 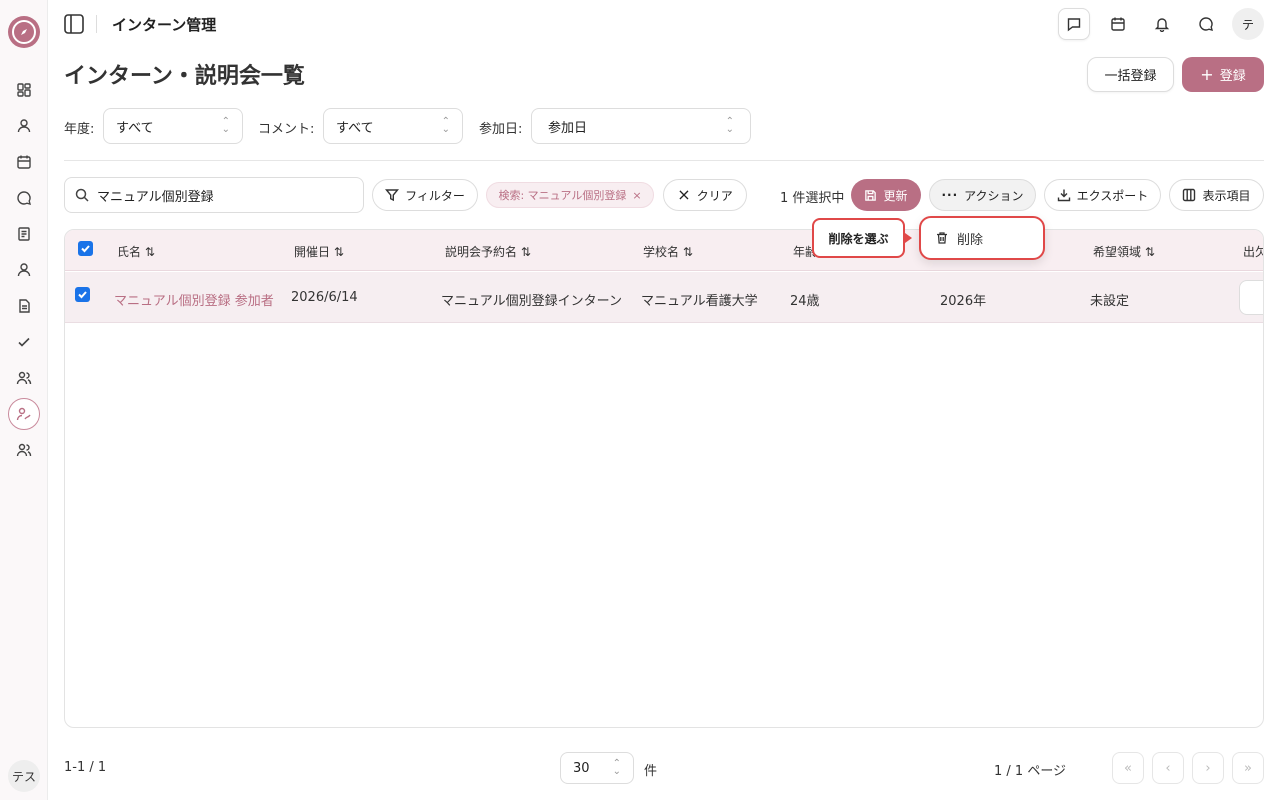 What do you see at coordinates (942, 238) in the screenshot?
I see `trash-icon` at bounding box center [942, 238].